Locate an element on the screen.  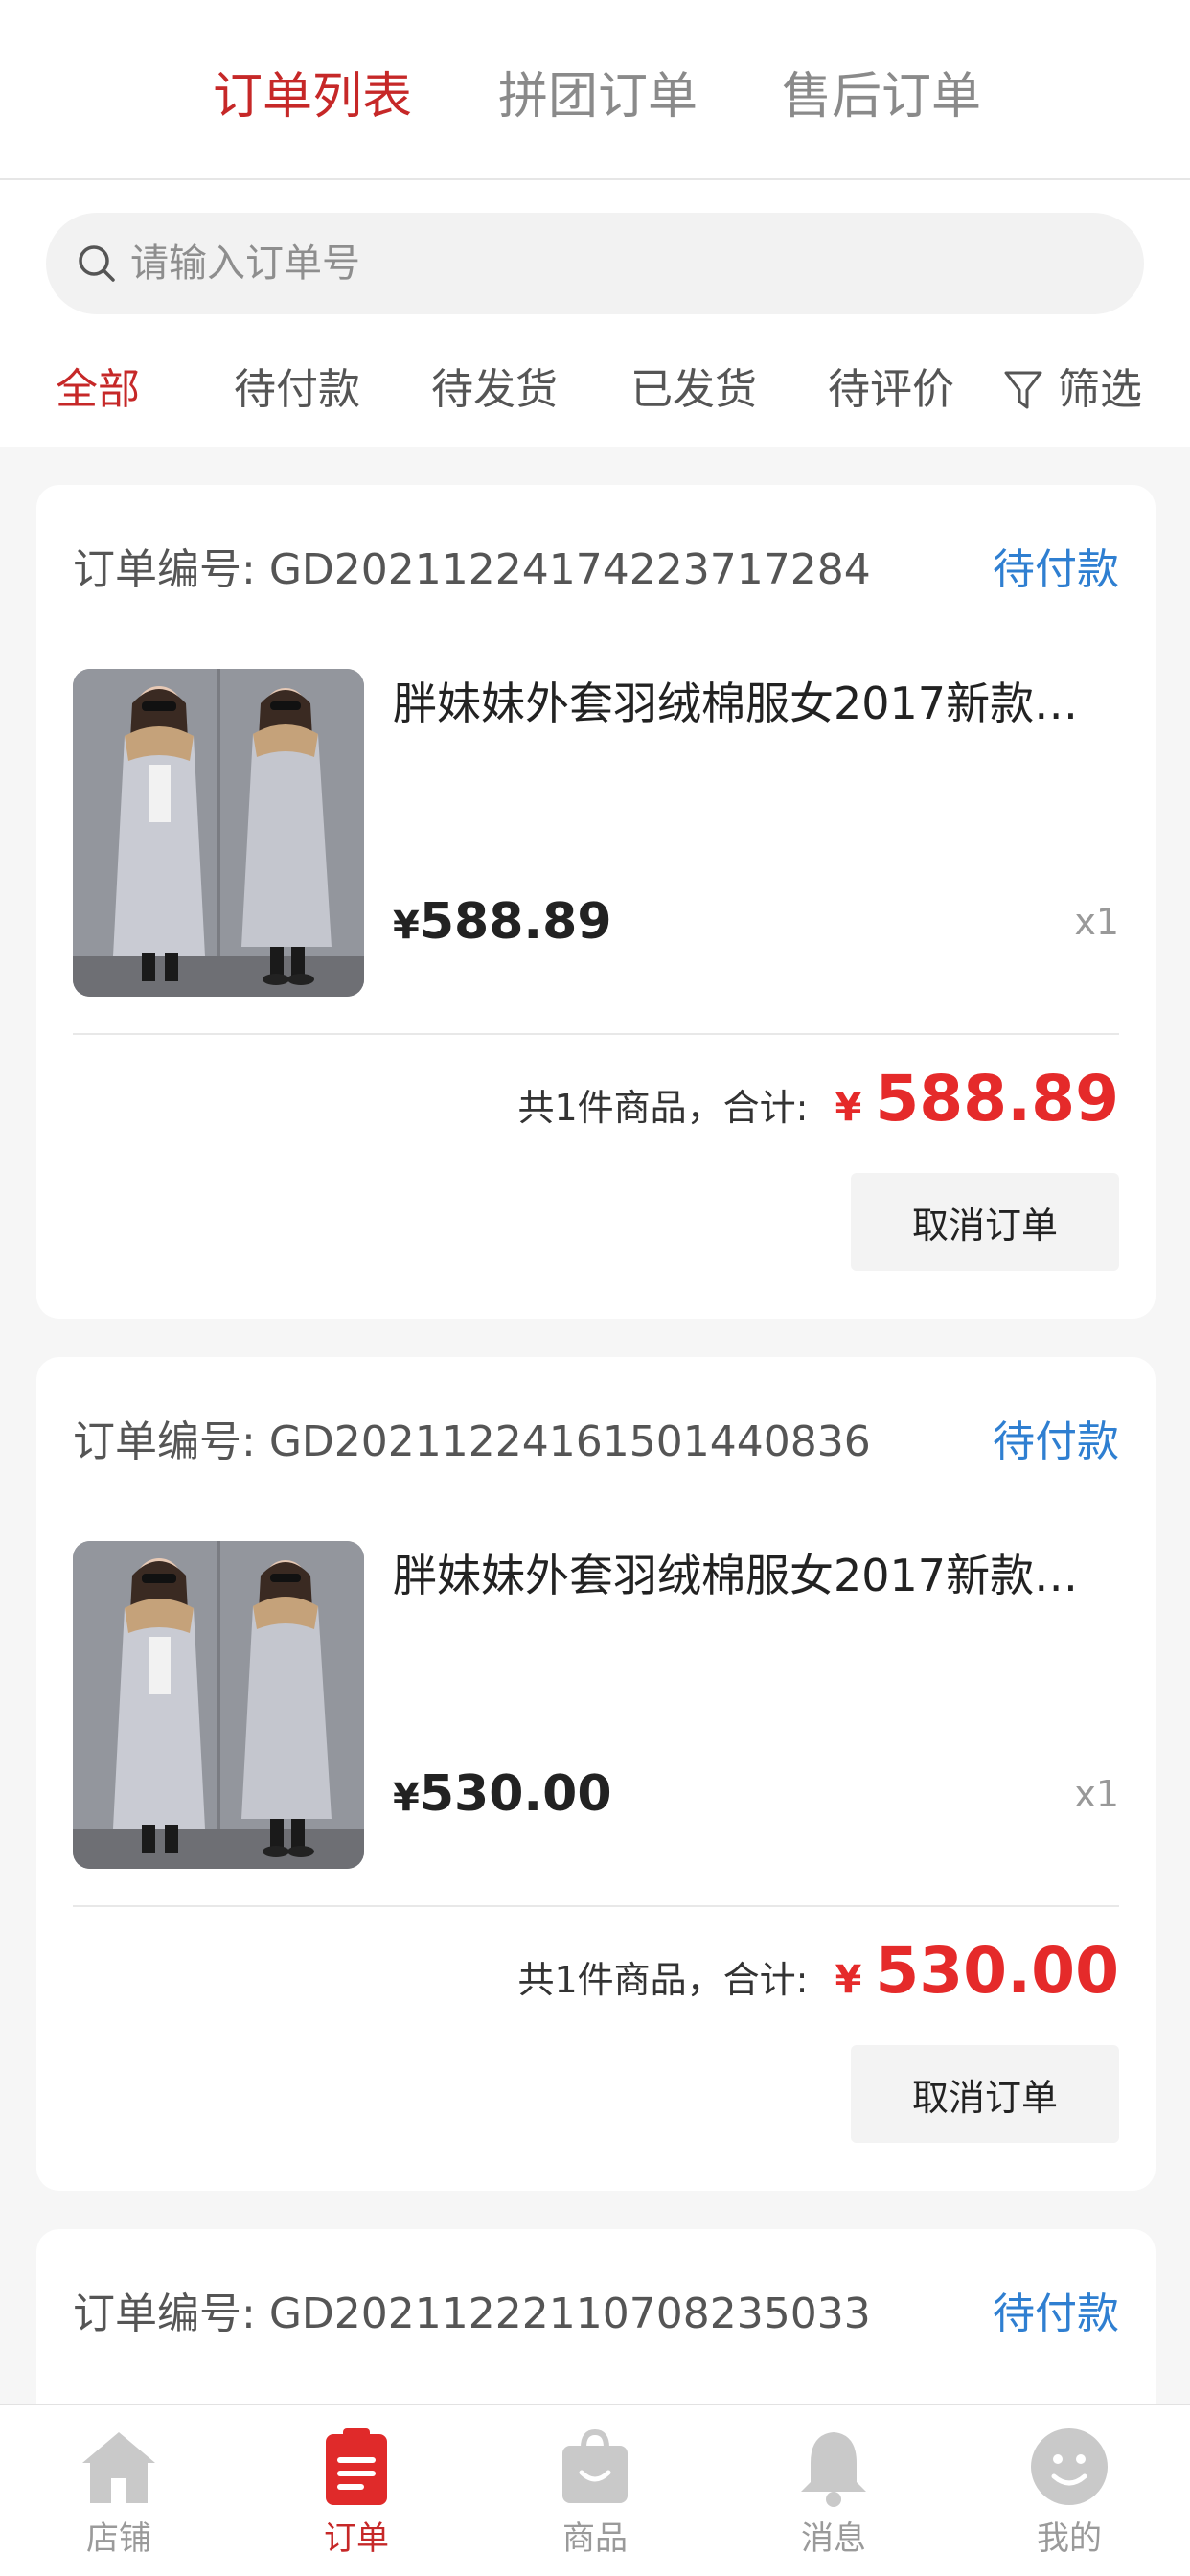
nav-shop: 店铺 is located at coordinates (119, 2496).